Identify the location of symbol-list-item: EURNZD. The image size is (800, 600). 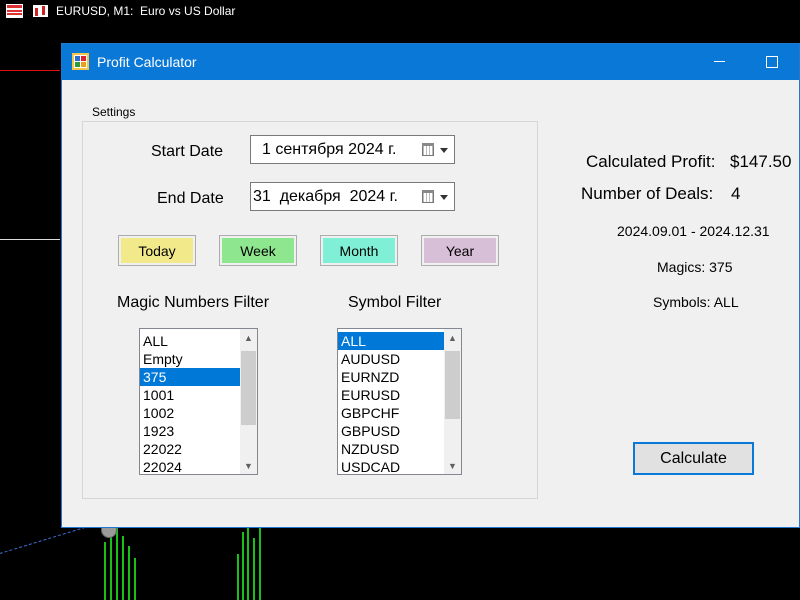
(399, 377).